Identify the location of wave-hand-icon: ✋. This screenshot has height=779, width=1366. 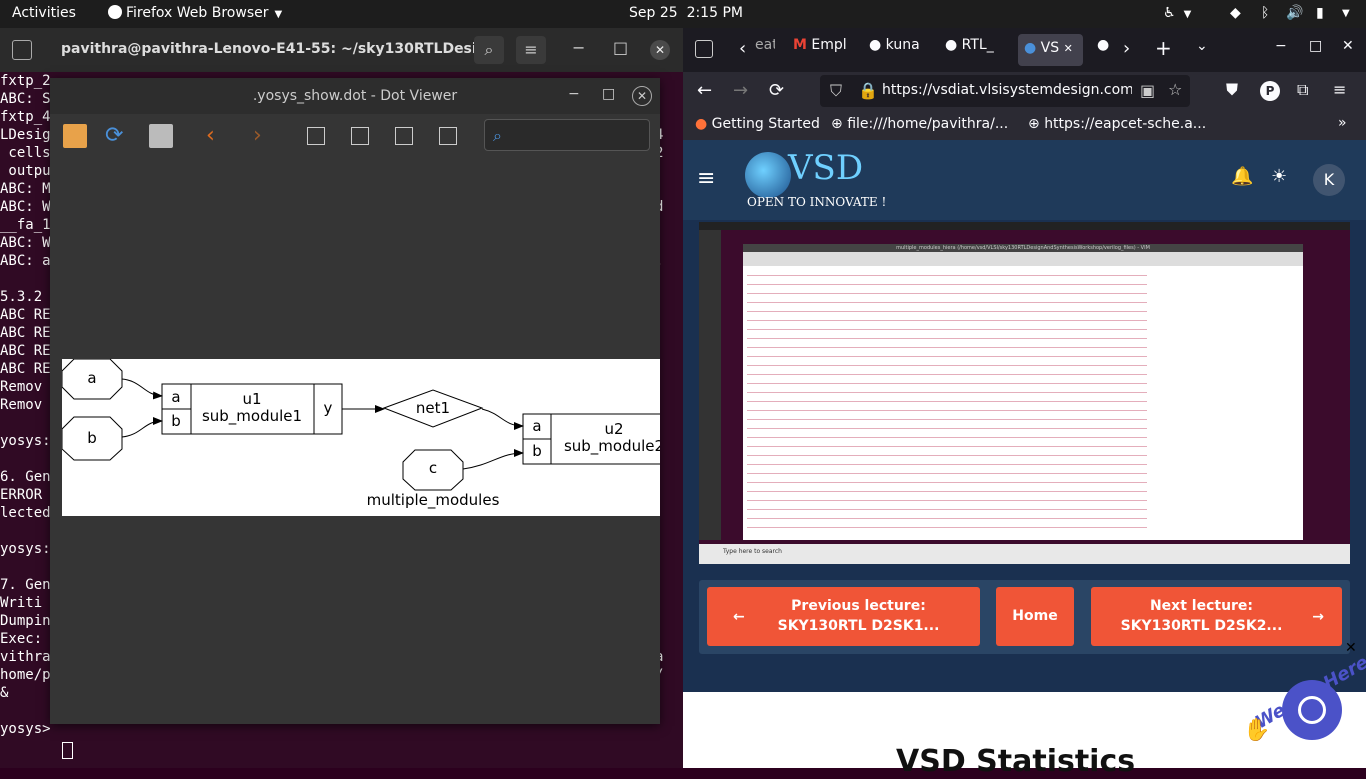
(1257, 730).